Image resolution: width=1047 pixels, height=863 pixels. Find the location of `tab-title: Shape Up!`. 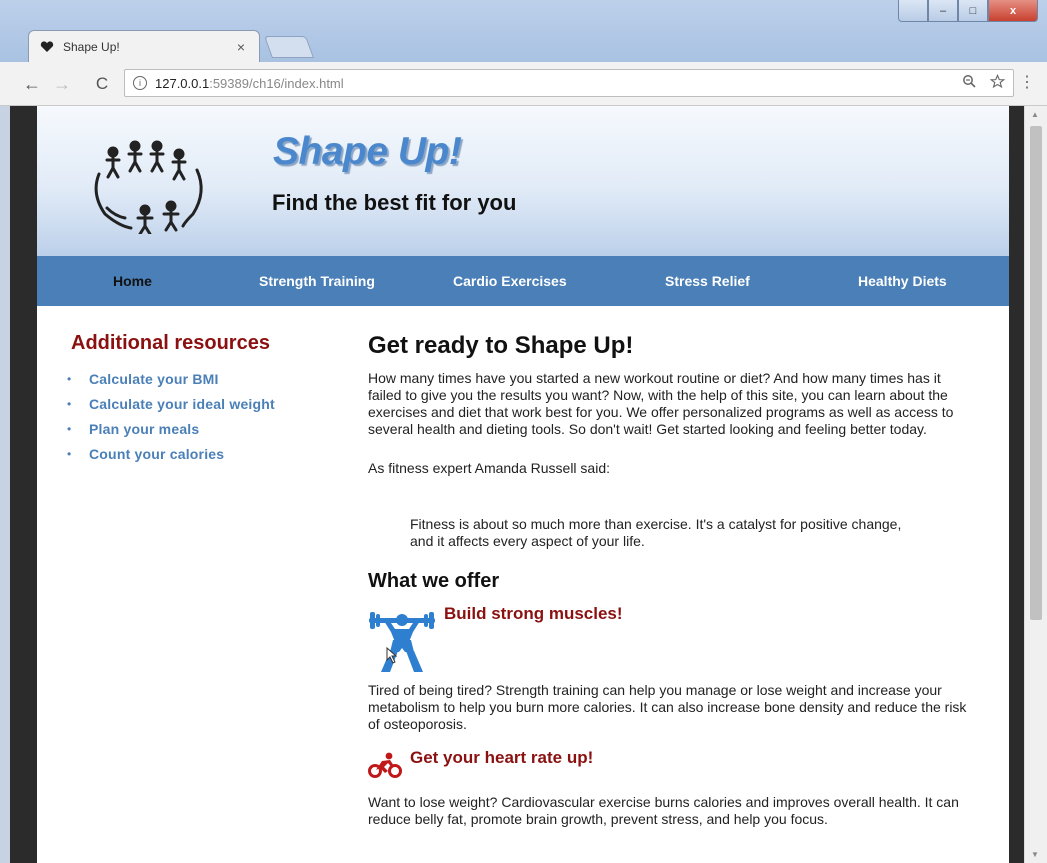

tab-title: Shape Up! is located at coordinates (91, 46).